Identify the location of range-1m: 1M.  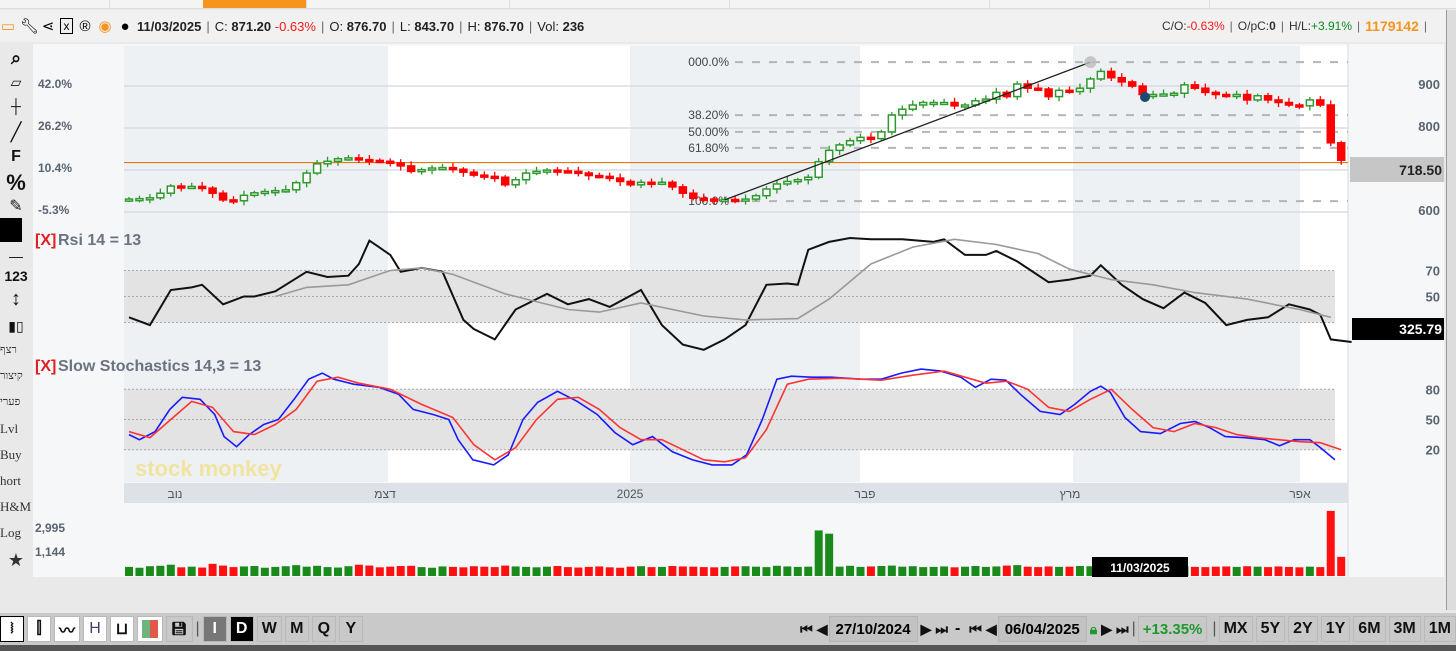
(1439, 629).